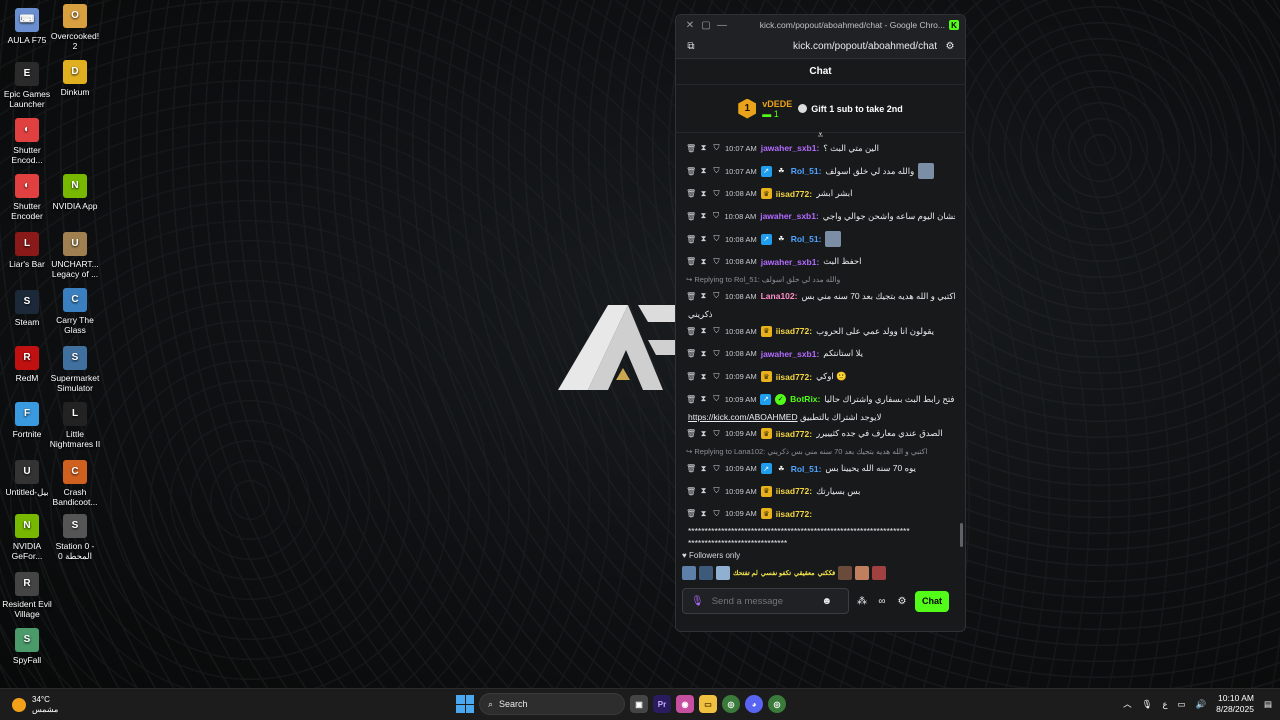  Describe the element at coordinates (27, 197) in the screenshot. I see `desktop-icon: ◐ Shutter Encoder` at that location.